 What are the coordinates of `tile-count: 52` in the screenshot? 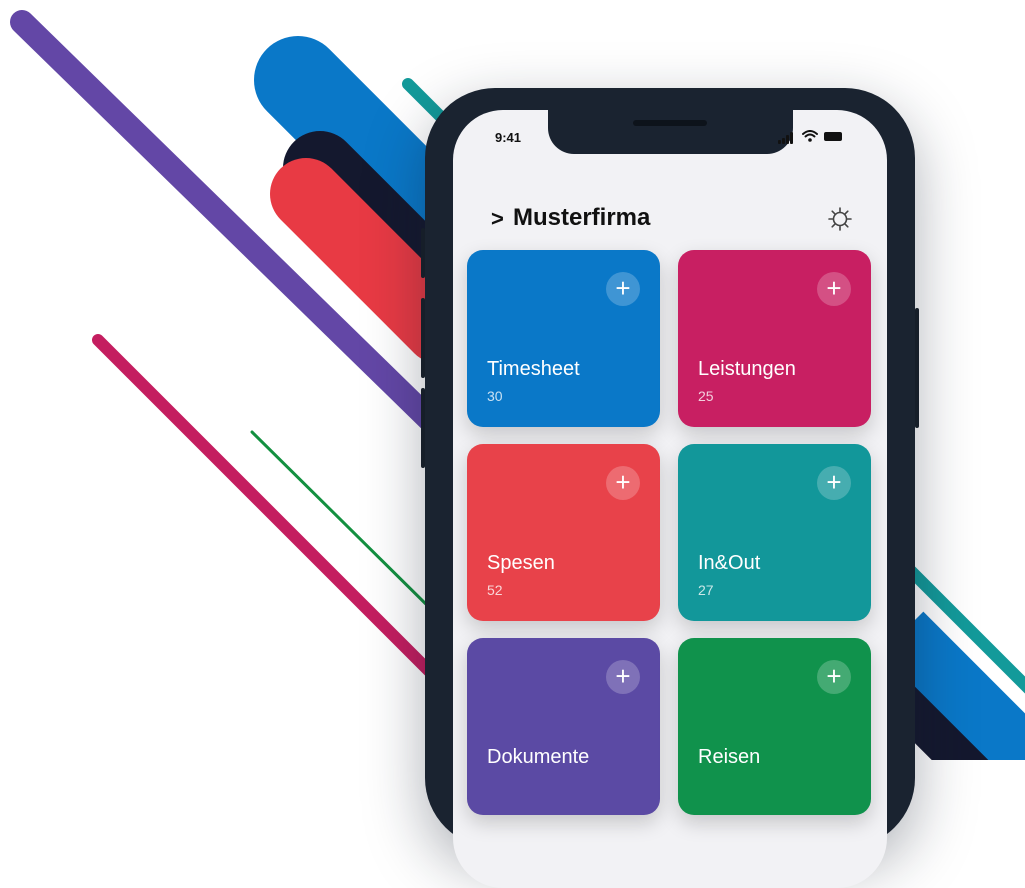 It's located at (495, 590).